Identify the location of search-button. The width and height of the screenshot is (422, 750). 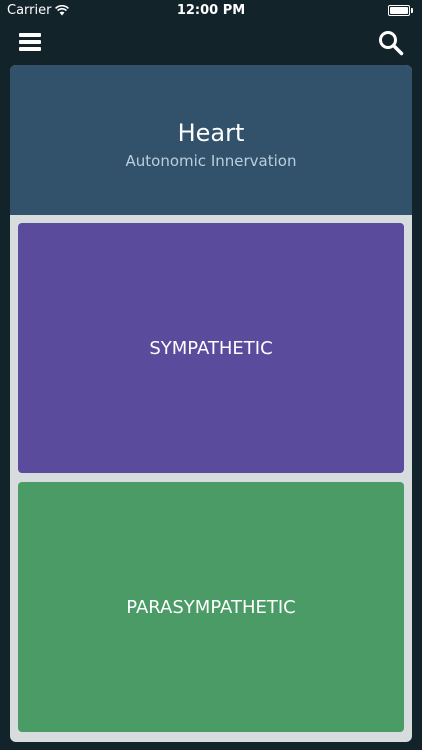
(391, 43).